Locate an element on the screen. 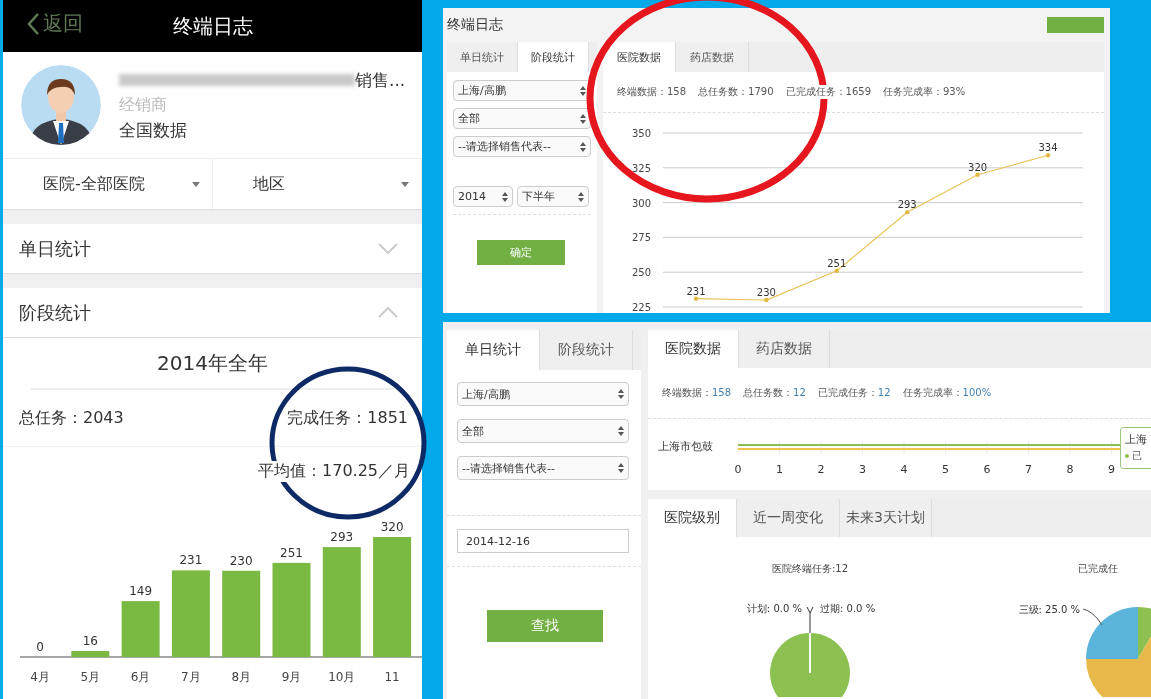 Image resolution: width=1151 pixels, height=699 pixels. month-label: 6月 is located at coordinates (140, 677).